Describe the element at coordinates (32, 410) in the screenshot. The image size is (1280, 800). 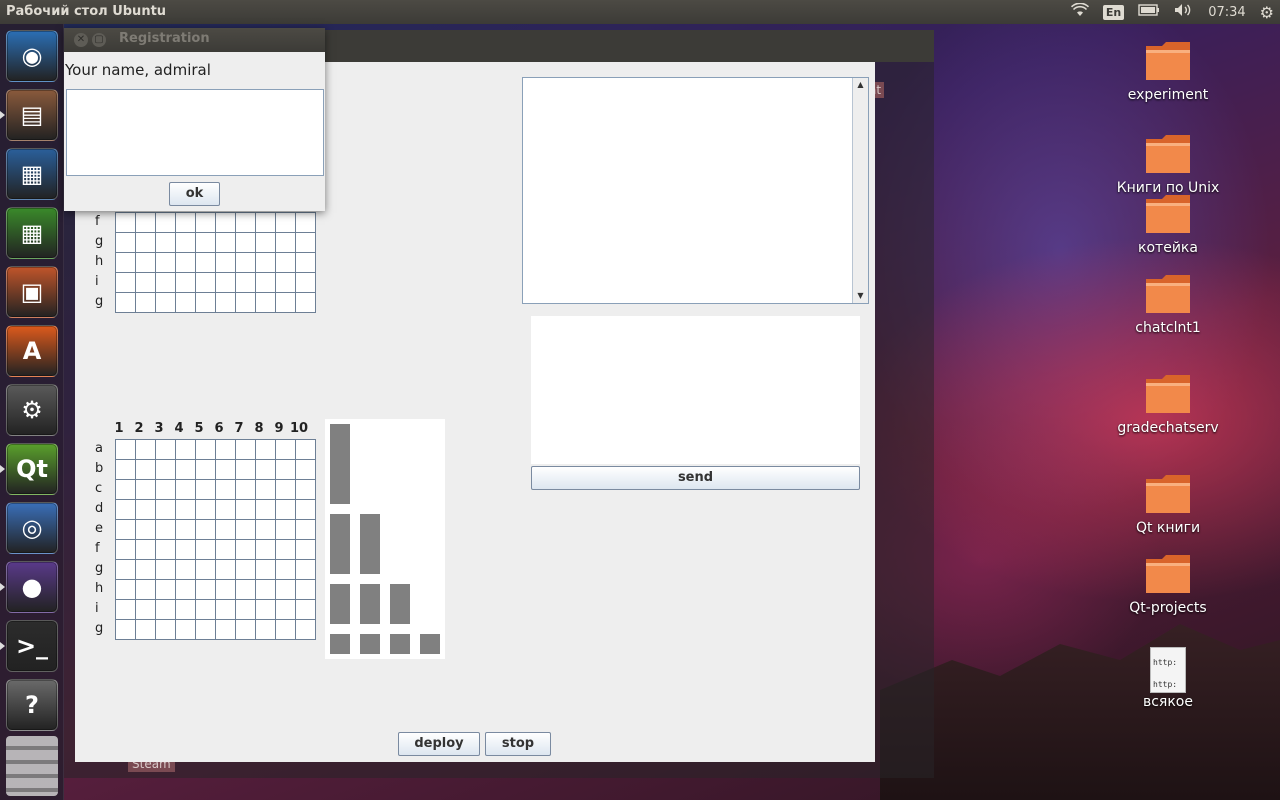
I see `system-settings-icon: ⚙` at that location.